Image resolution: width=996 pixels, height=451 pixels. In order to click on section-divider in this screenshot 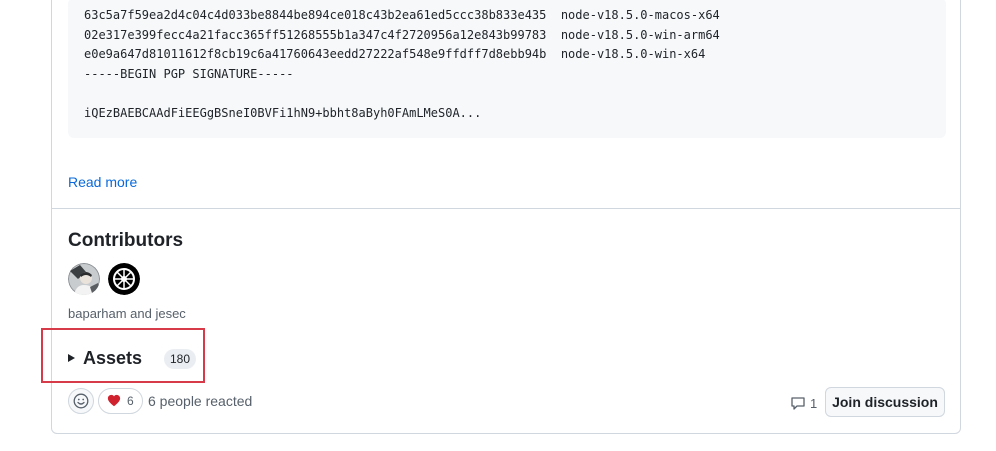, I will do `click(506, 208)`.